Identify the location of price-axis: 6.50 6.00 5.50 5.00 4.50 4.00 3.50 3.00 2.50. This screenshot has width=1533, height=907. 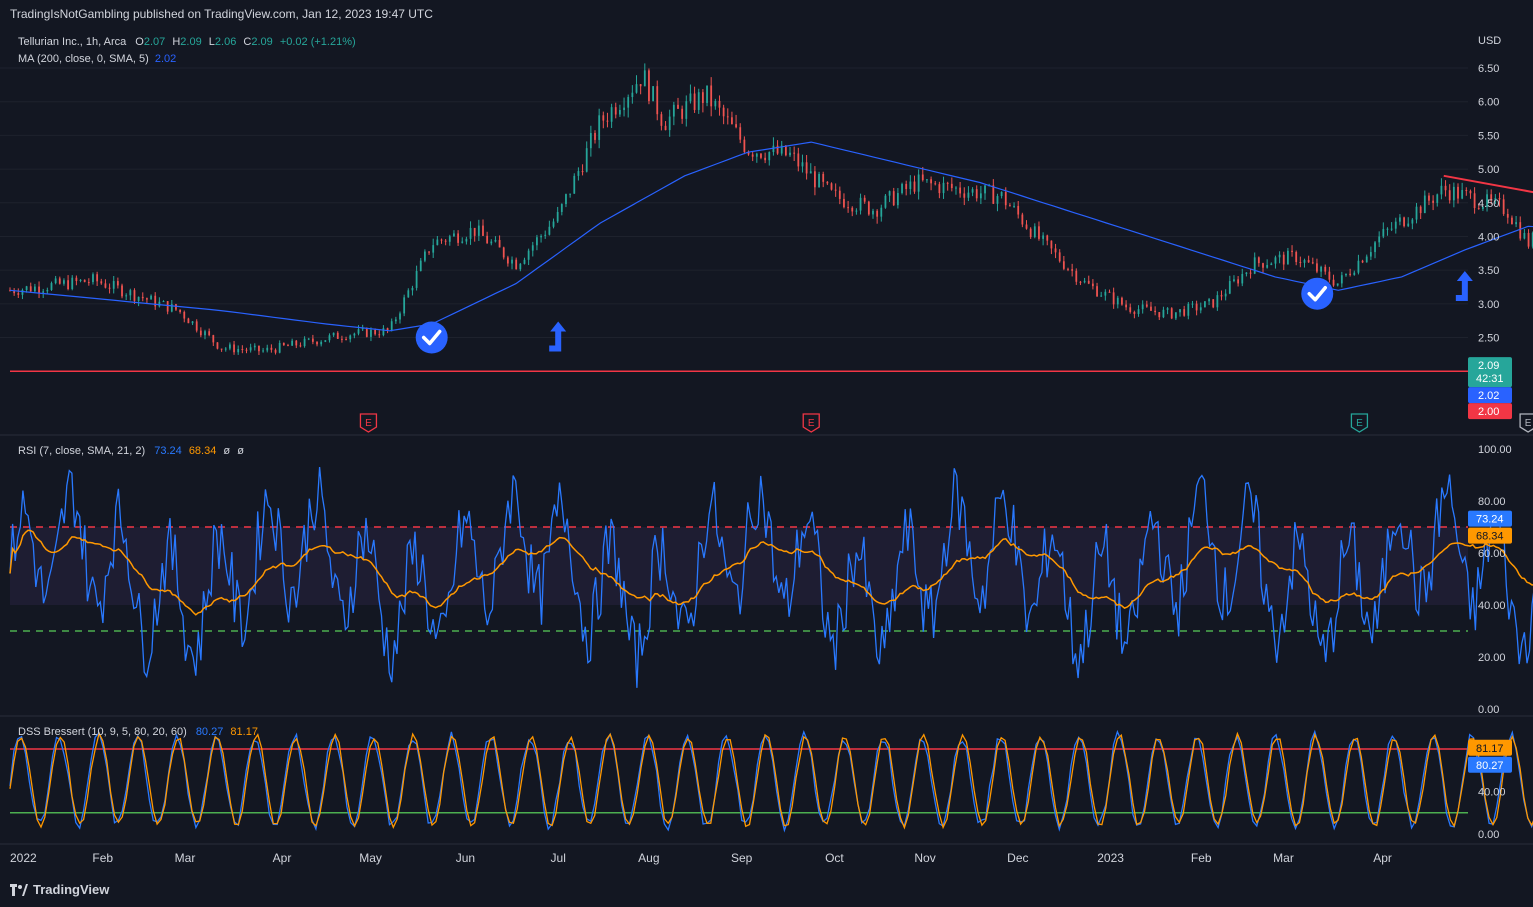
(1488, 204).